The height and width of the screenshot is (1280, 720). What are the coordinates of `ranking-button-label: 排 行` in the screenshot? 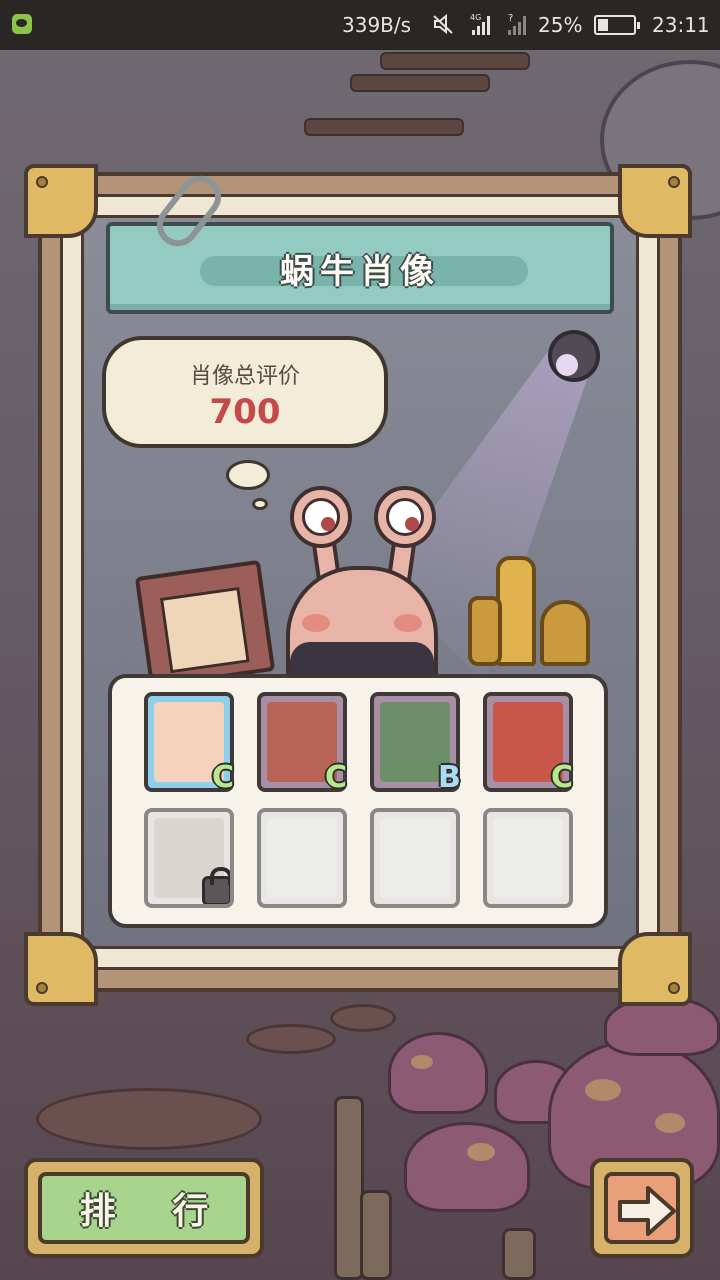 It's located at (144, 1208).